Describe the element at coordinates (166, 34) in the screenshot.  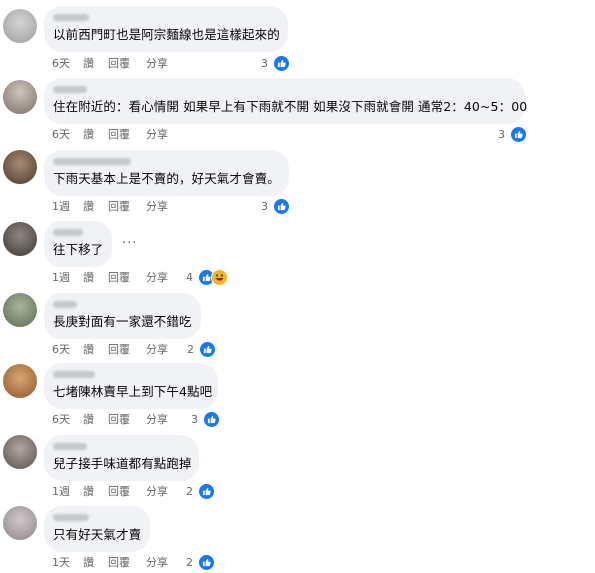
I see `comment-text: 以前西門町也是阿宗麵線也是這樣起來的` at that location.